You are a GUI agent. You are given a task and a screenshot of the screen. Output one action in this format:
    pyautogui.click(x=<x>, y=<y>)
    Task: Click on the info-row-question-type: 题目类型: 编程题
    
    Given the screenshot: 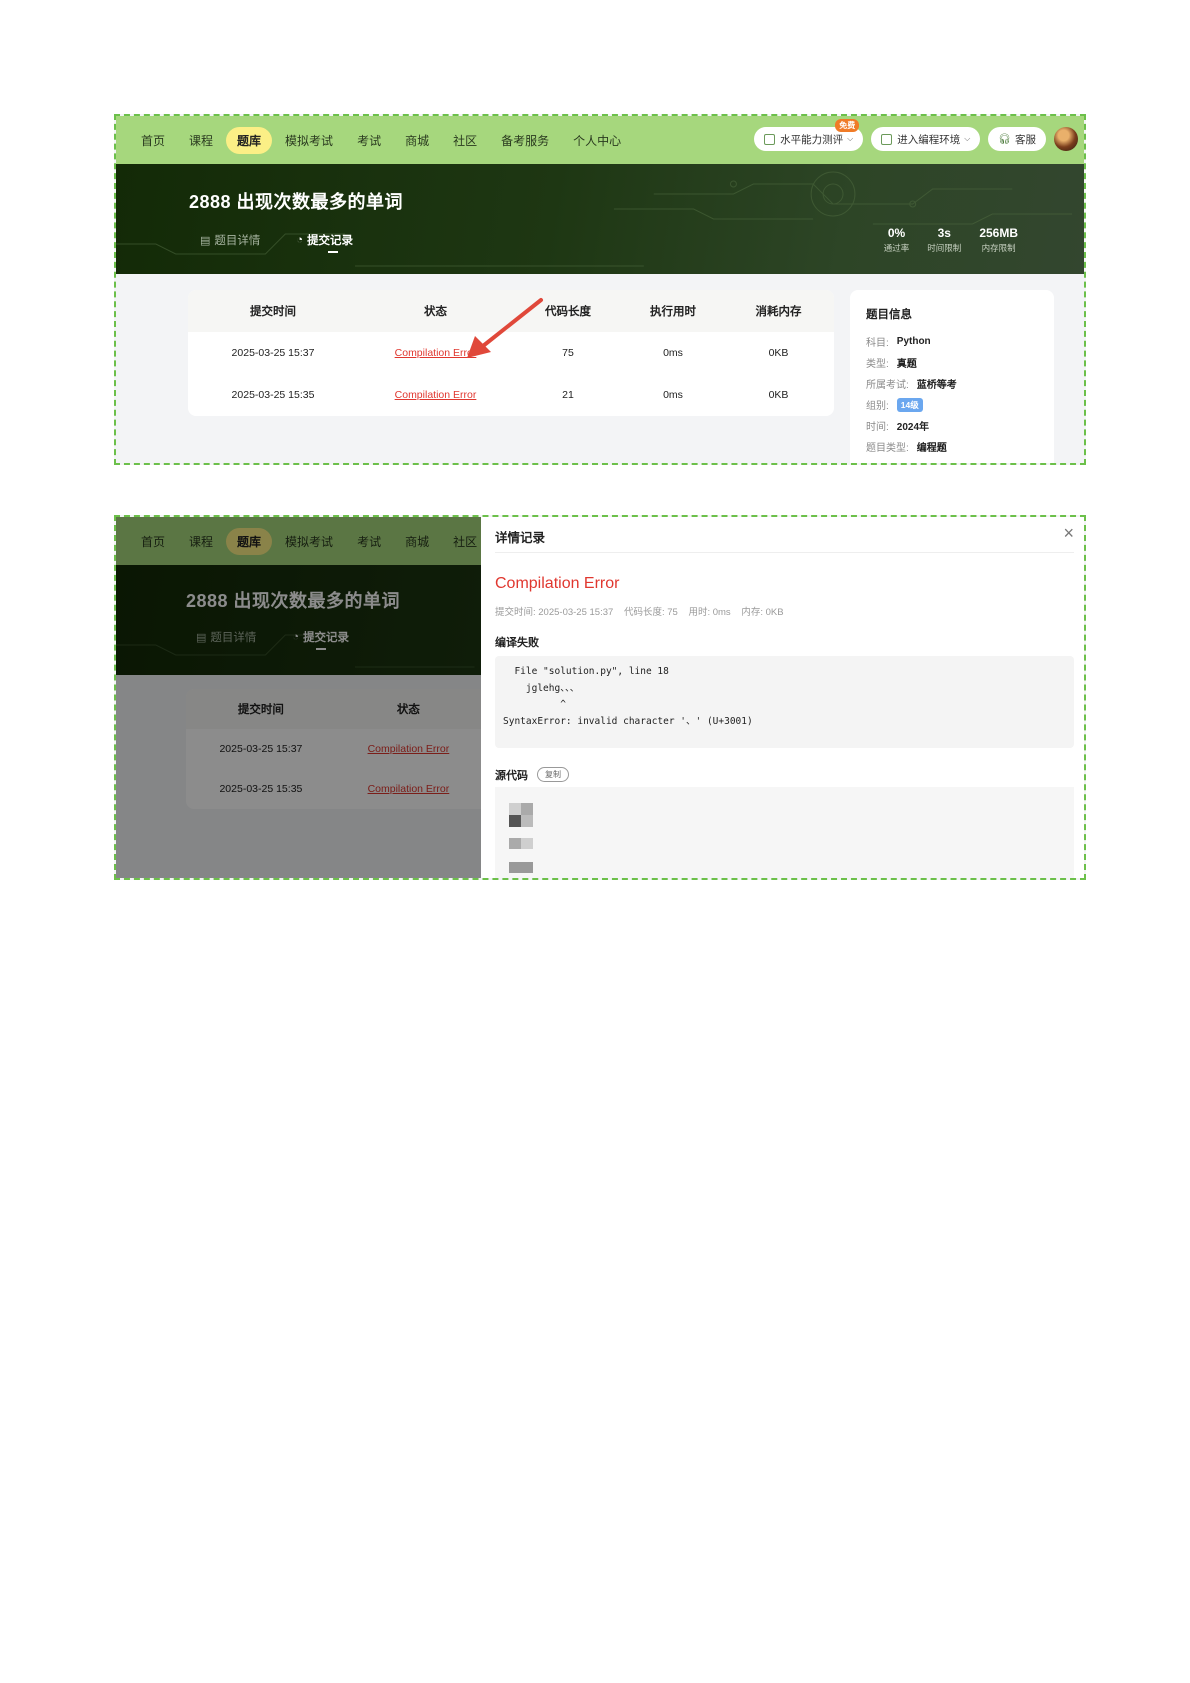 What is the action you would take?
    pyautogui.click(x=952, y=446)
    